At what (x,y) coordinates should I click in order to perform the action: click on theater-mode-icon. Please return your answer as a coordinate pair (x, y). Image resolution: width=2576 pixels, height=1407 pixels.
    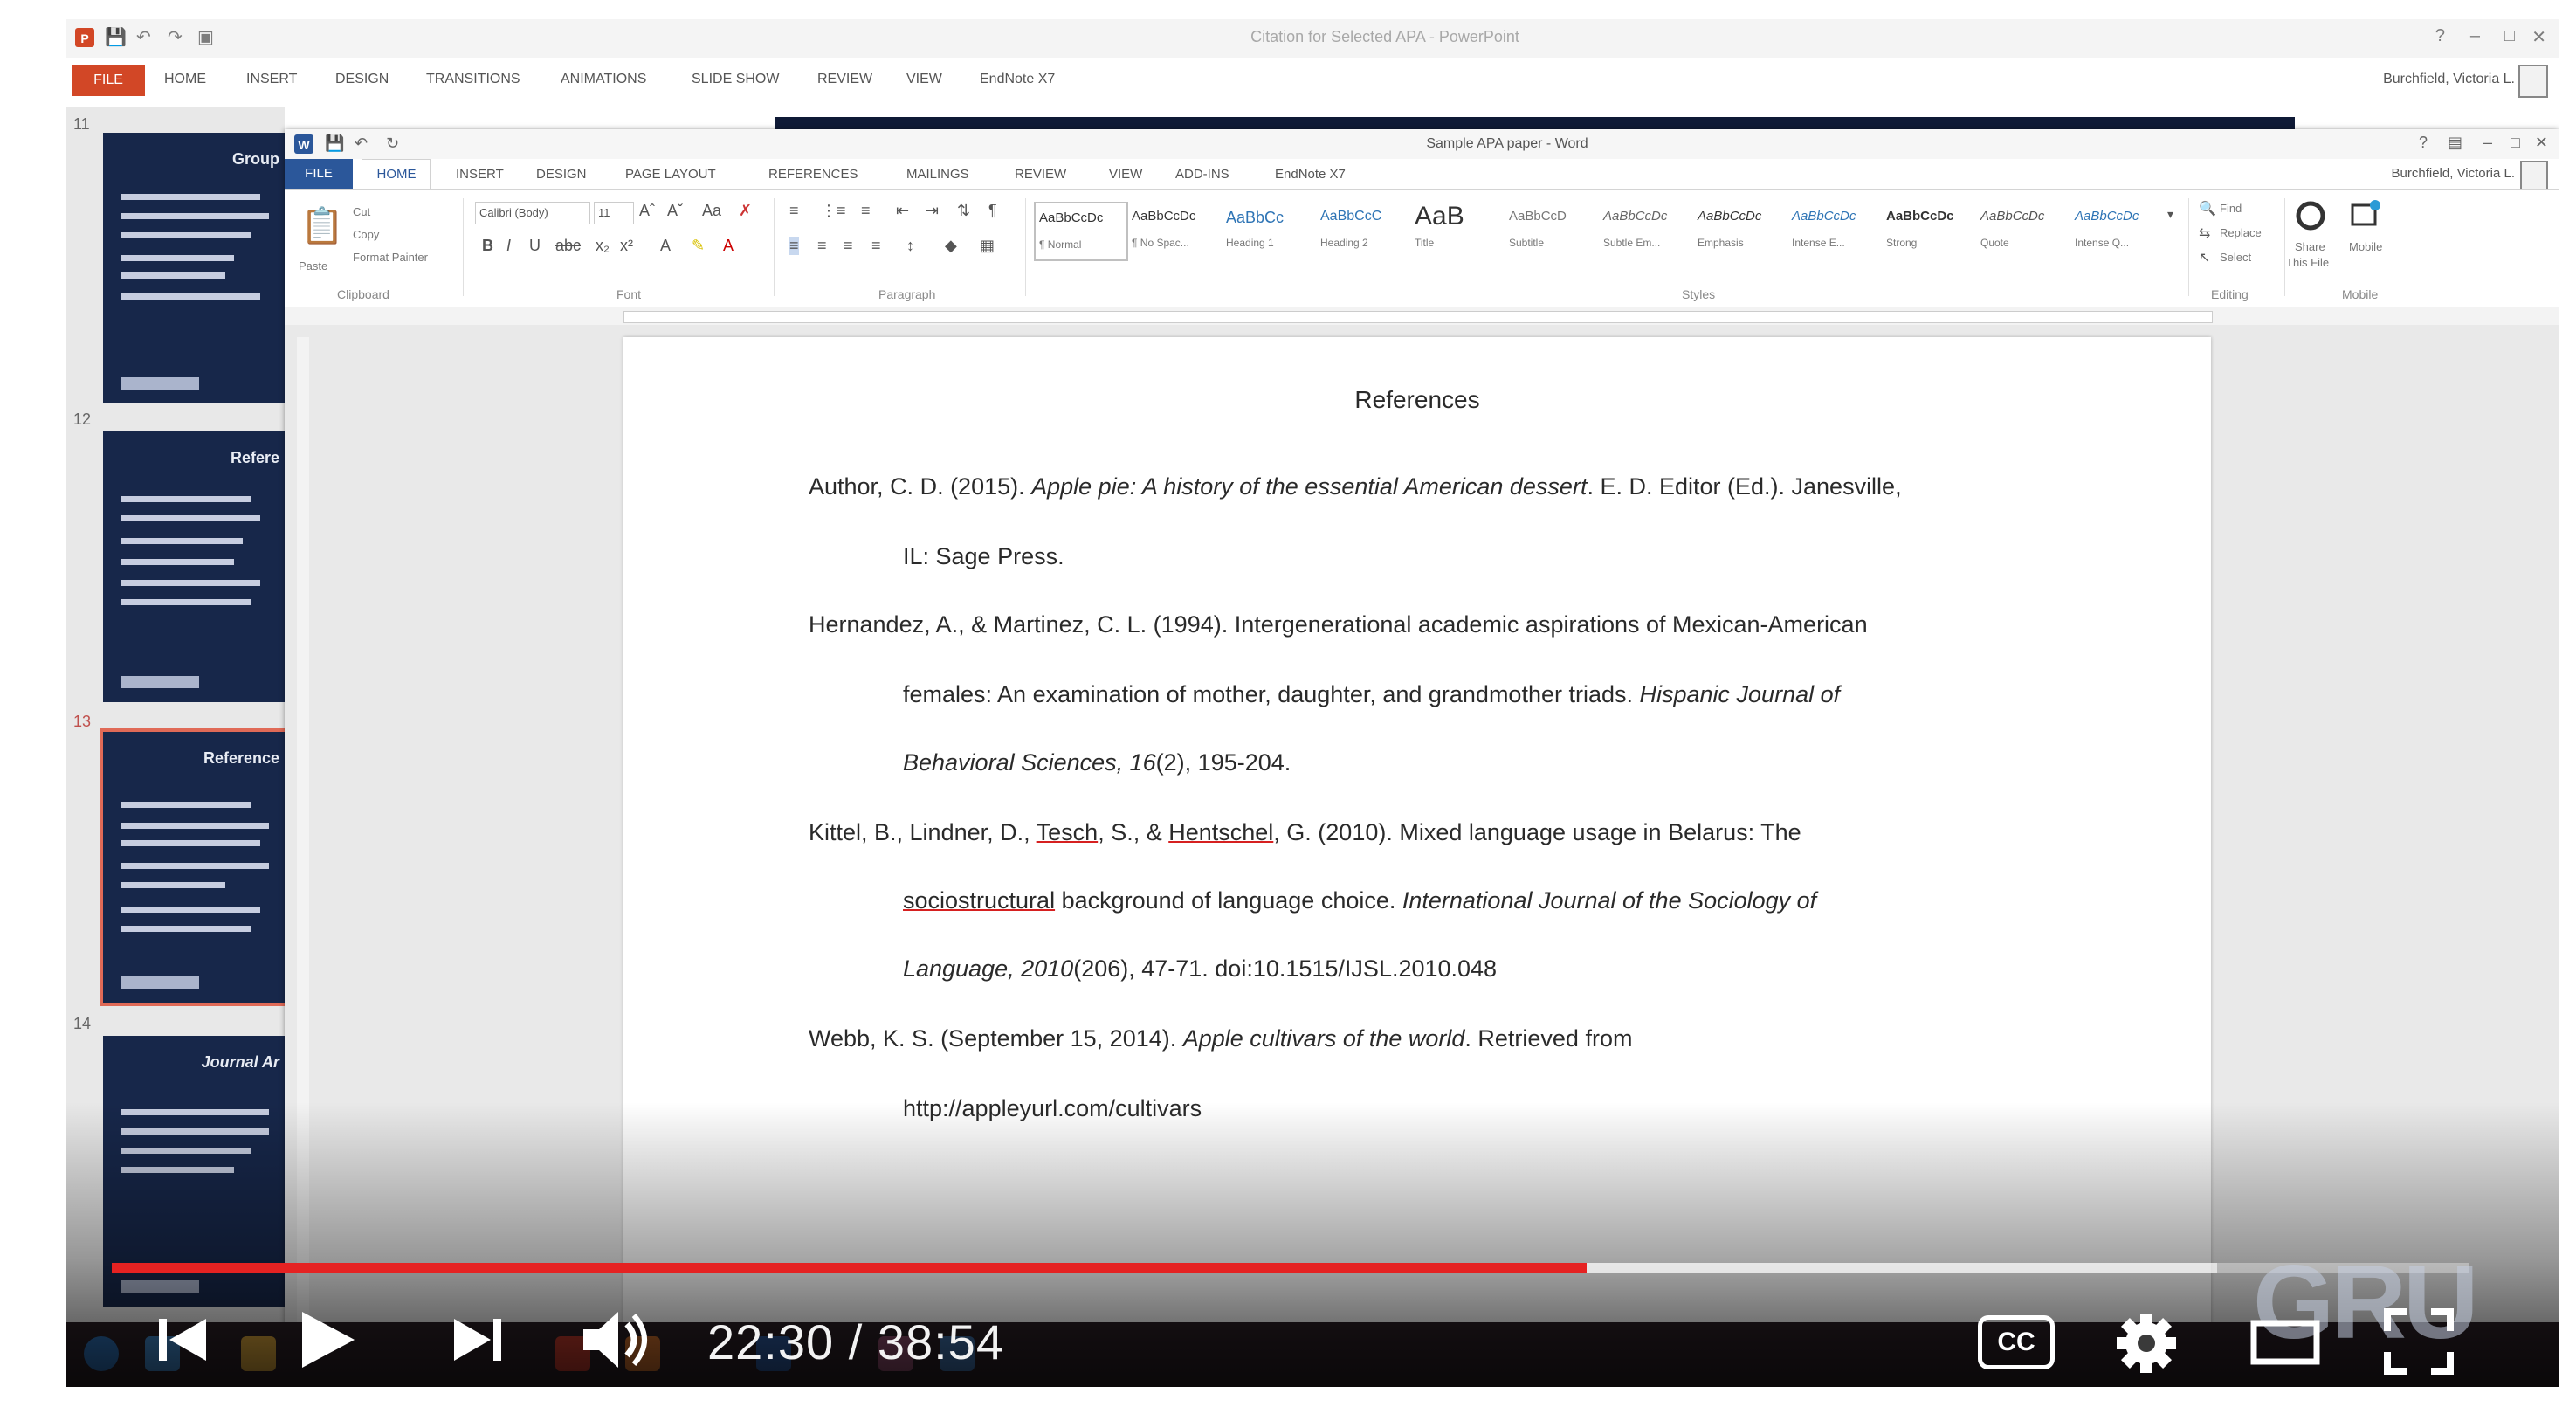
    Looking at the image, I should click on (2285, 1342).